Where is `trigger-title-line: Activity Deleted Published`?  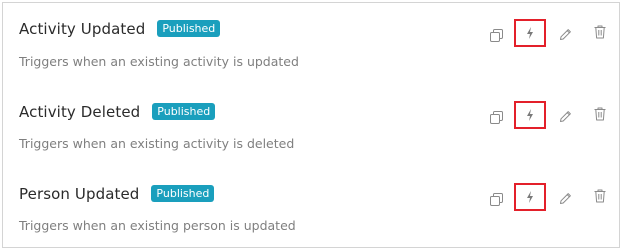 trigger-title-line: Activity Deleted Published is located at coordinates (117, 111).